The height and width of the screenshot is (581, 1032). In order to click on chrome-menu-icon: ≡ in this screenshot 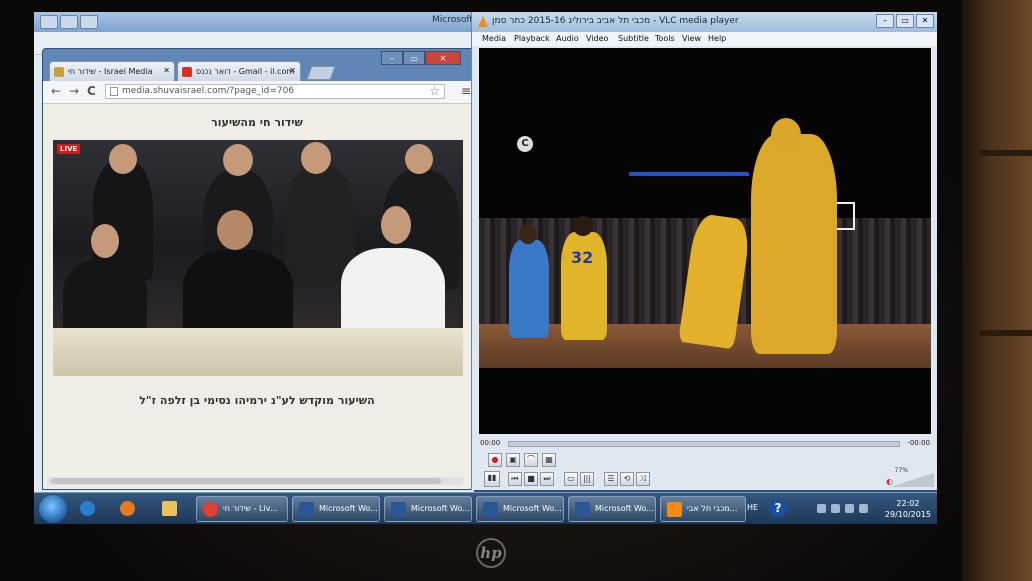, I will do `click(466, 91)`.